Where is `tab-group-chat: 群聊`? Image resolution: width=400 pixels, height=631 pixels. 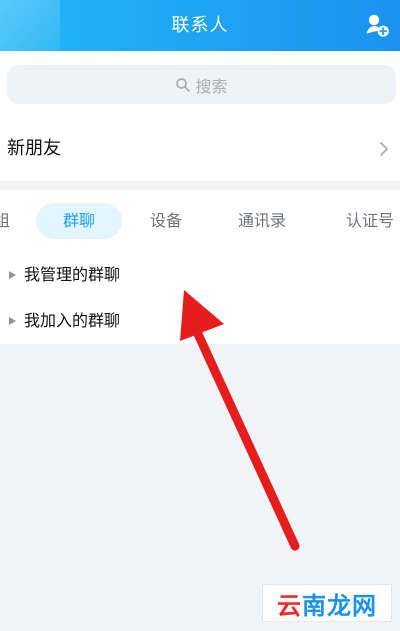 tab-group-chat: 群聊 is located at coordinates (79, 221).